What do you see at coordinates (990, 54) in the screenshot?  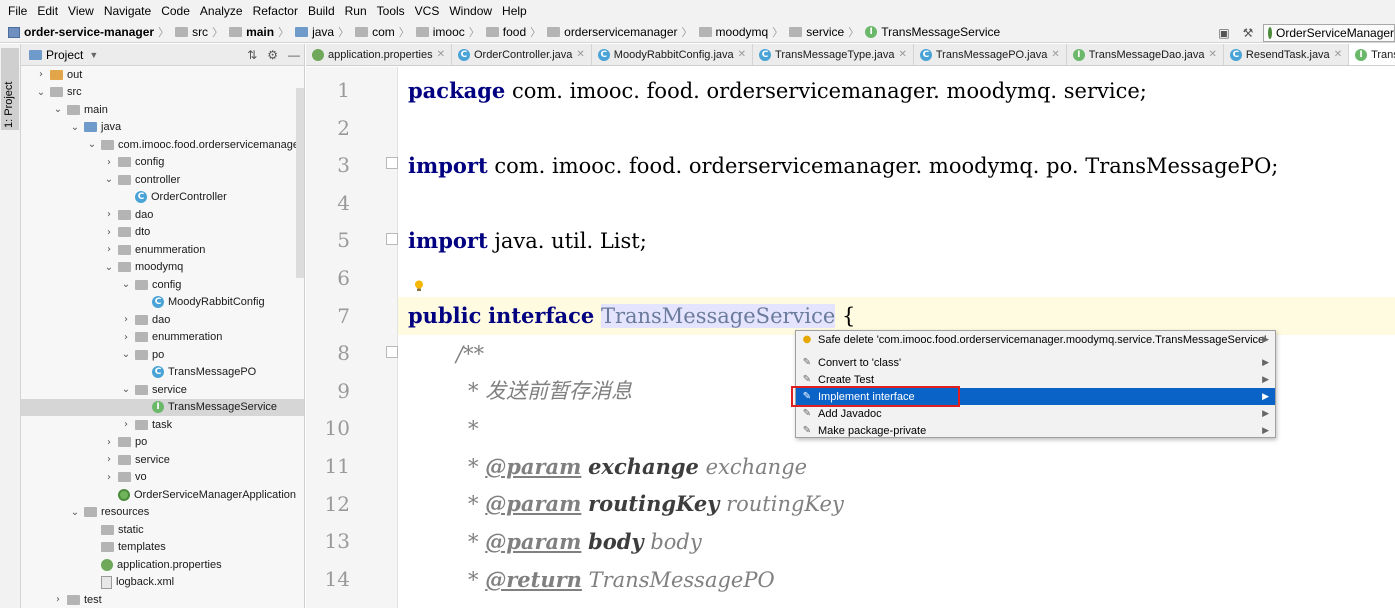 I see `editor-tab: C TransMessagePO.java ✕` at bounding box center [990, 54].